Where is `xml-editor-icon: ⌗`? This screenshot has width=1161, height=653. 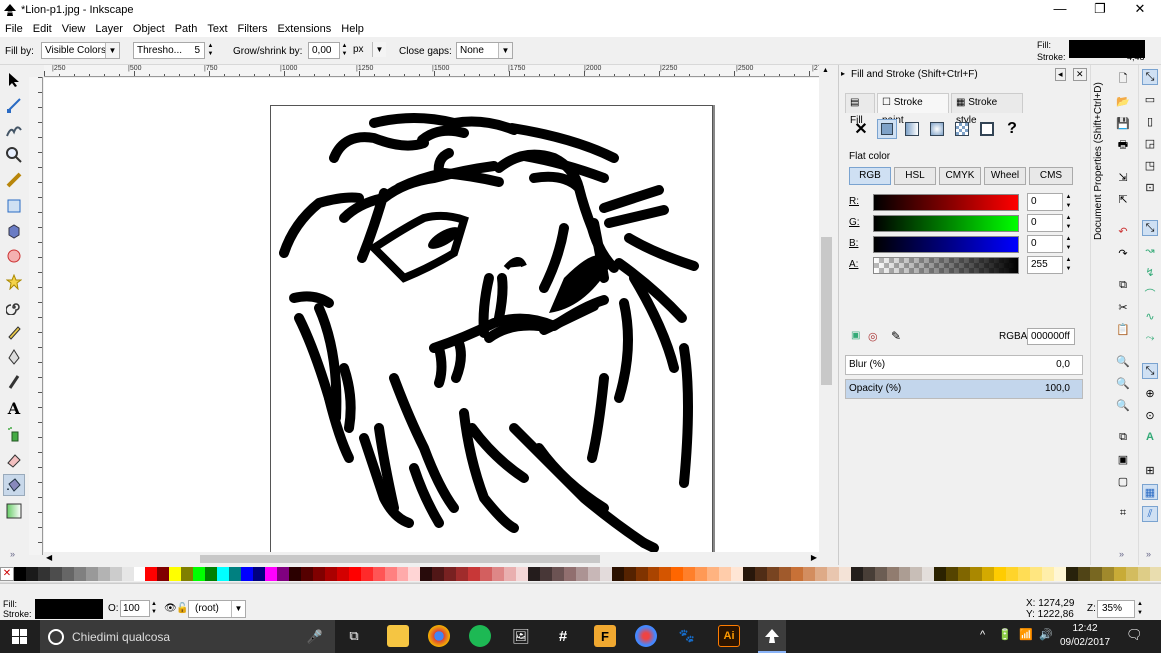
xml-editor-icon: ⌗ is located at coordinates (1123, 513).